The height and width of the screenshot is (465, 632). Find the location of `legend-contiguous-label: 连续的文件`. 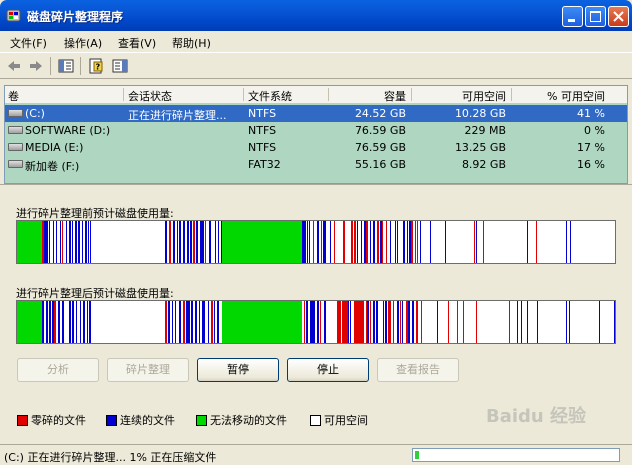

legend-contiguous-label: 连续的文件 is located at coordinates (147, 420).